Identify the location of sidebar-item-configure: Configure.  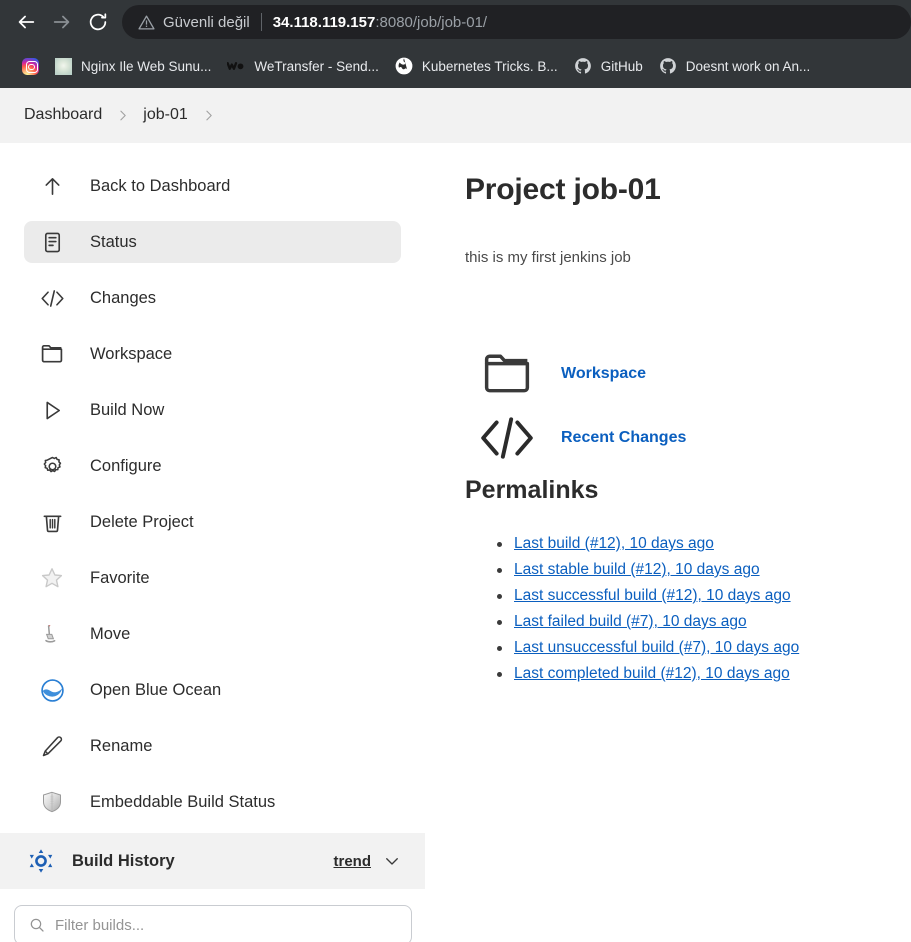
(212, 466).